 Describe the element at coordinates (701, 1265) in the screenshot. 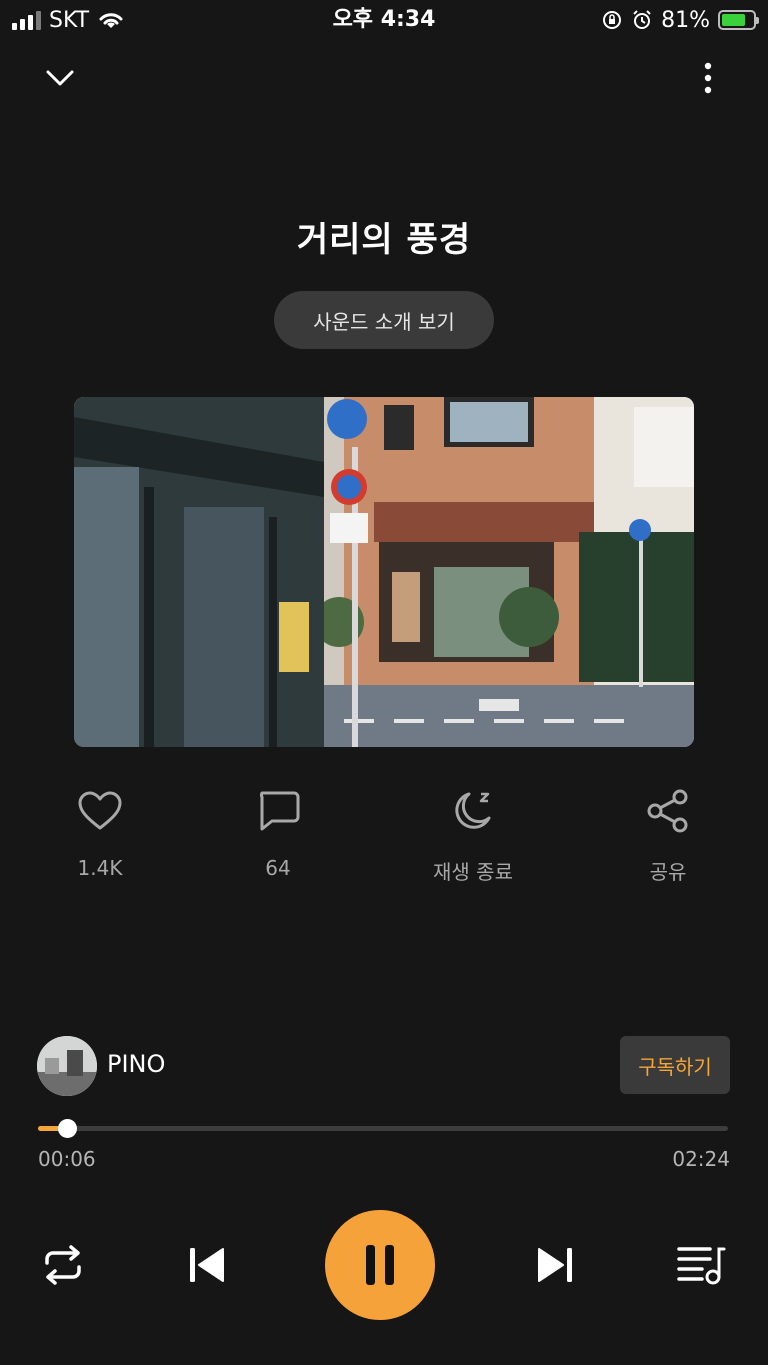

I see `playlist-icon` at that location.